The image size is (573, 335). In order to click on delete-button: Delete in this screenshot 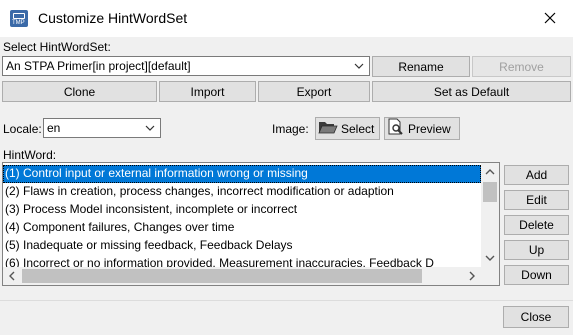, I will do `click(536, 225)`.